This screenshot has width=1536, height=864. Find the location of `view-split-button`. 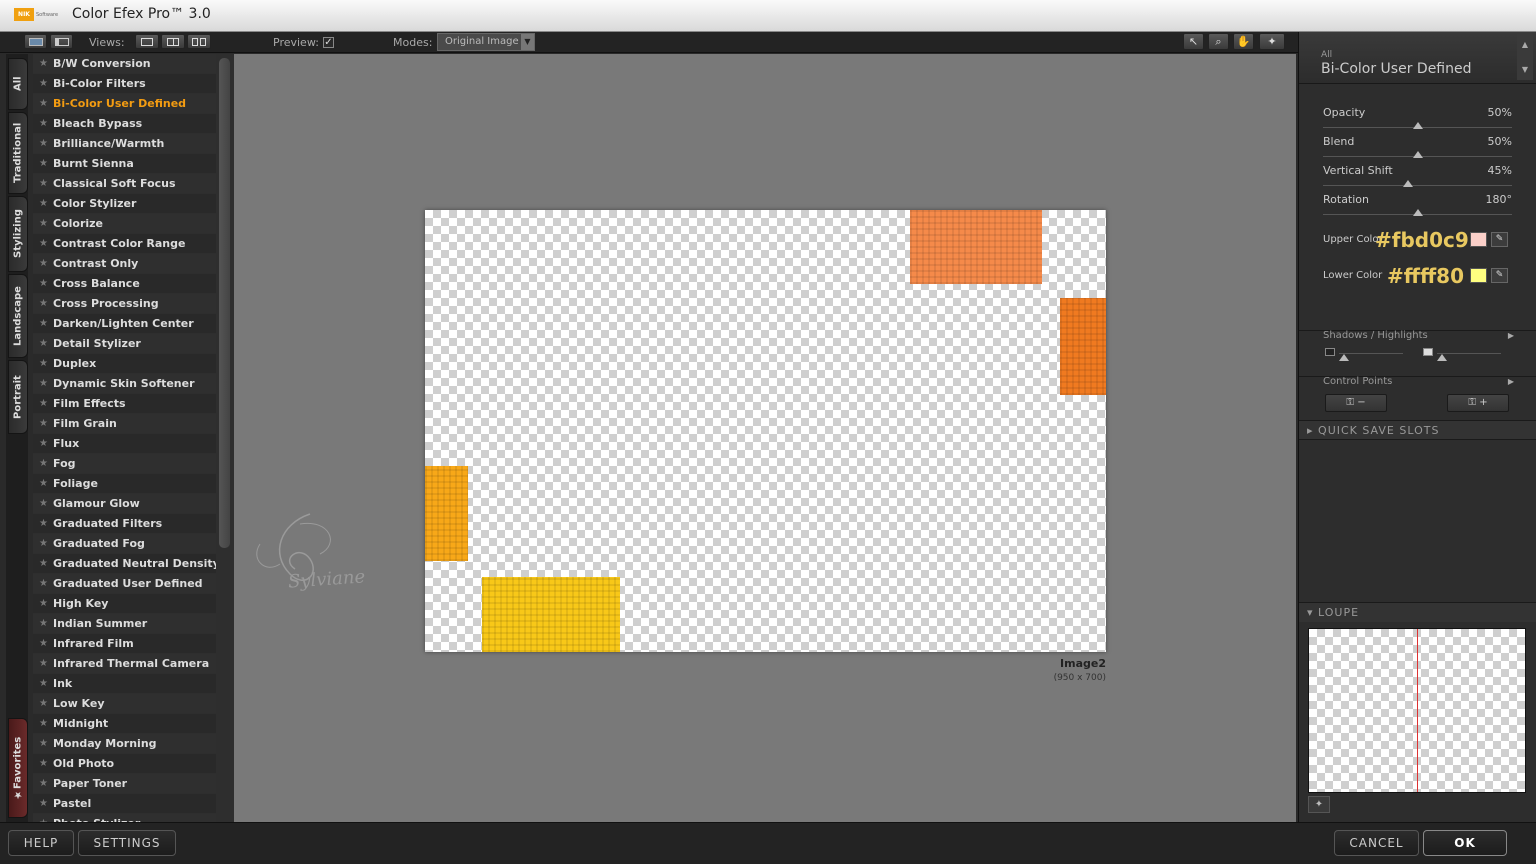

view-split-button is located at coordinates (173, 41).